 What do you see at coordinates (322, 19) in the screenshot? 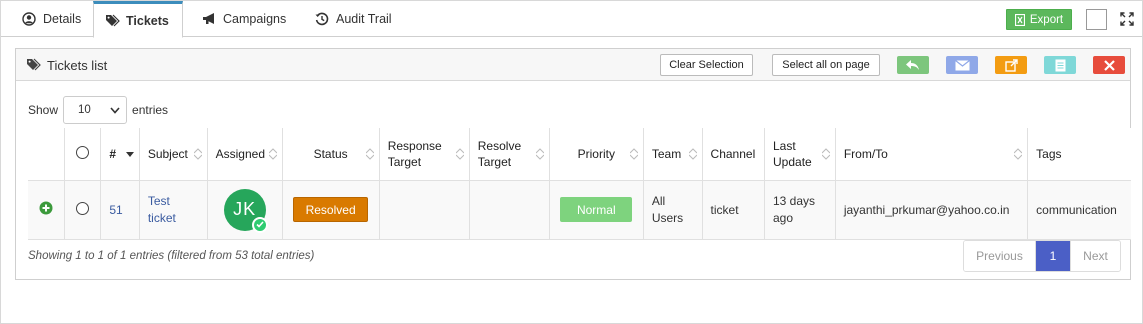
I see `history-icon` at bounding box center [322, 19].